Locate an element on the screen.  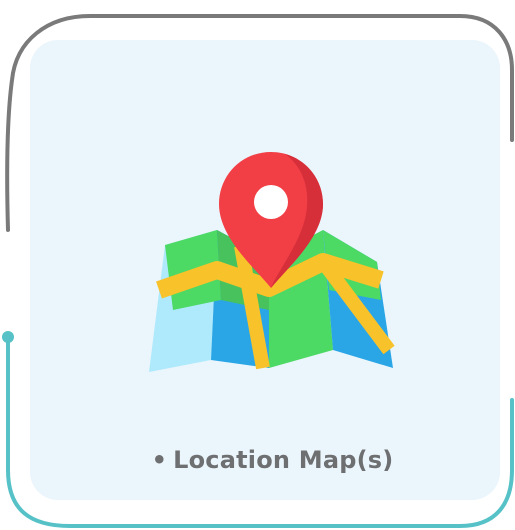
card-title: • Location Map(s) is located at coordinates (257, 460).